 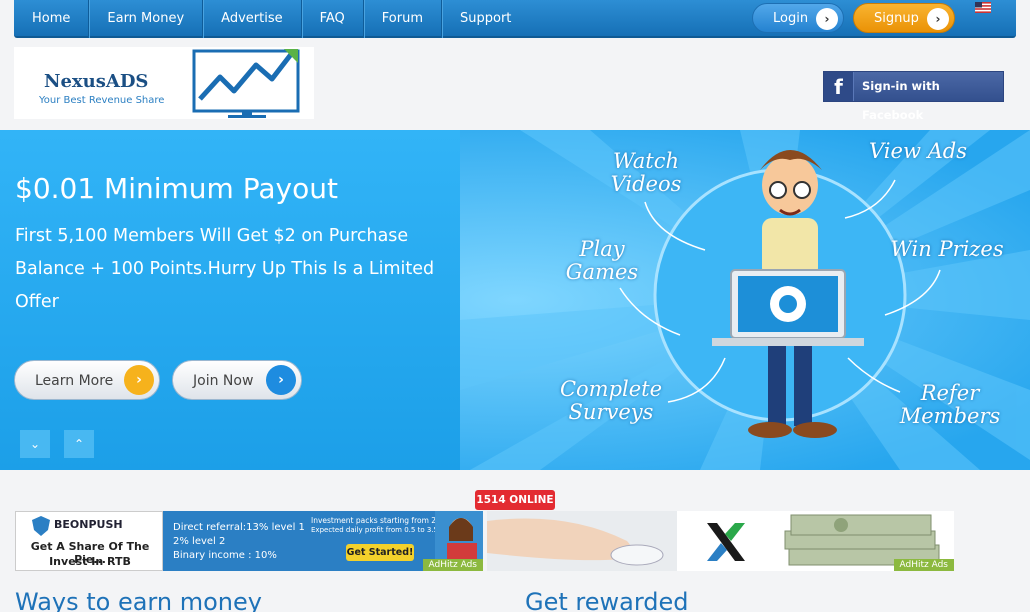 What do you see at coordinates (138, 600) in the screenshot?
I see `ways-to-earn-heading: Ways to earn money` at bounding box center [138, 600].